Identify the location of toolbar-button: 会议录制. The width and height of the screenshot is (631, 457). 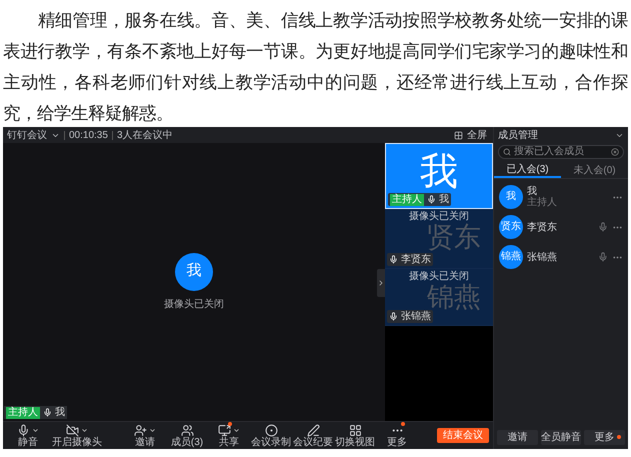
(271, 435).